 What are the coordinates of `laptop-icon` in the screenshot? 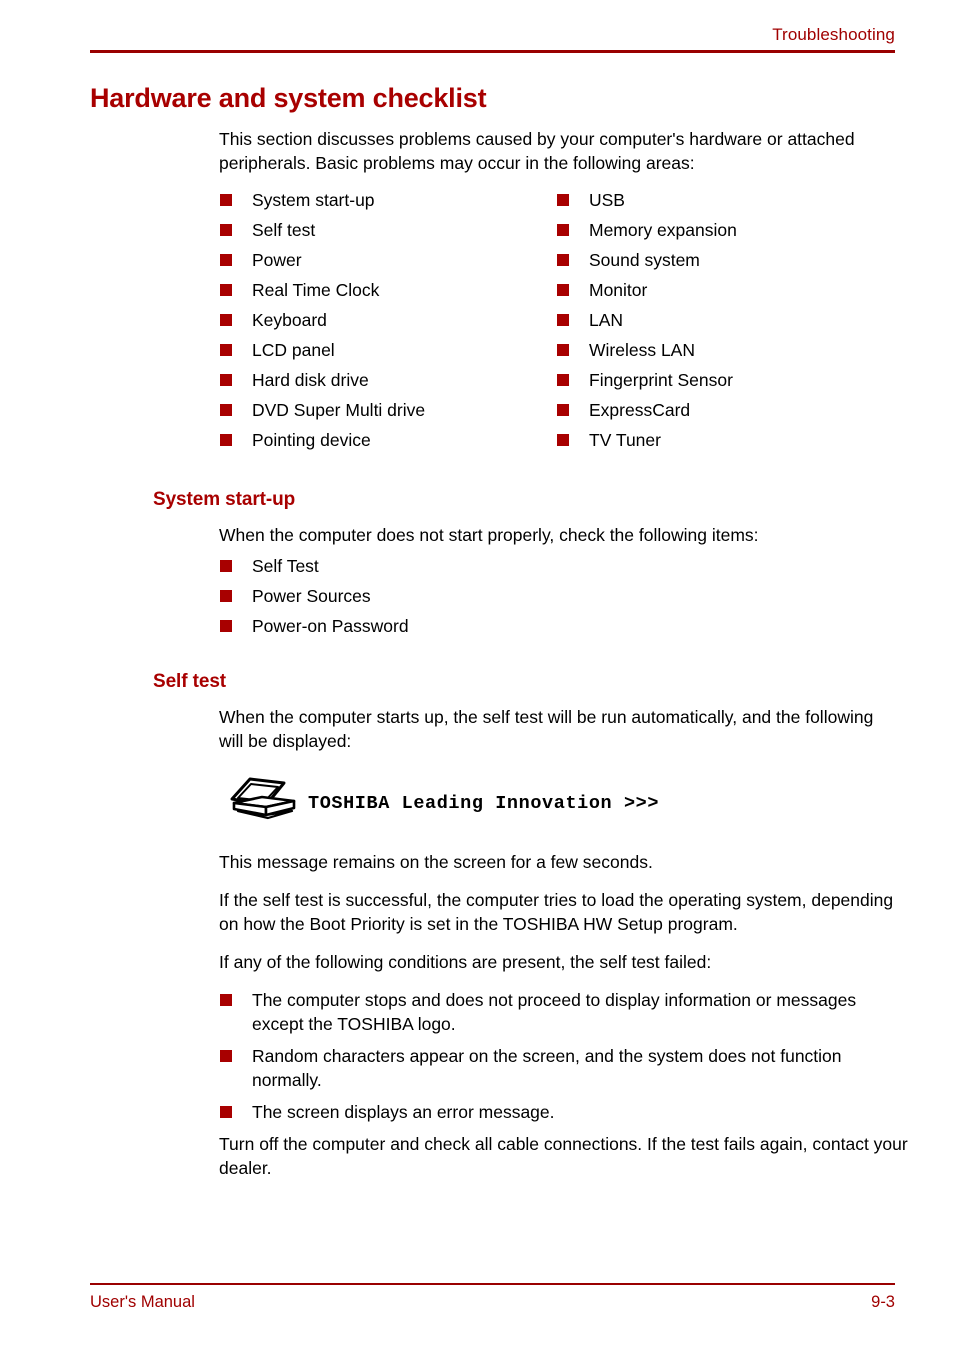 It's located at (263, 798).